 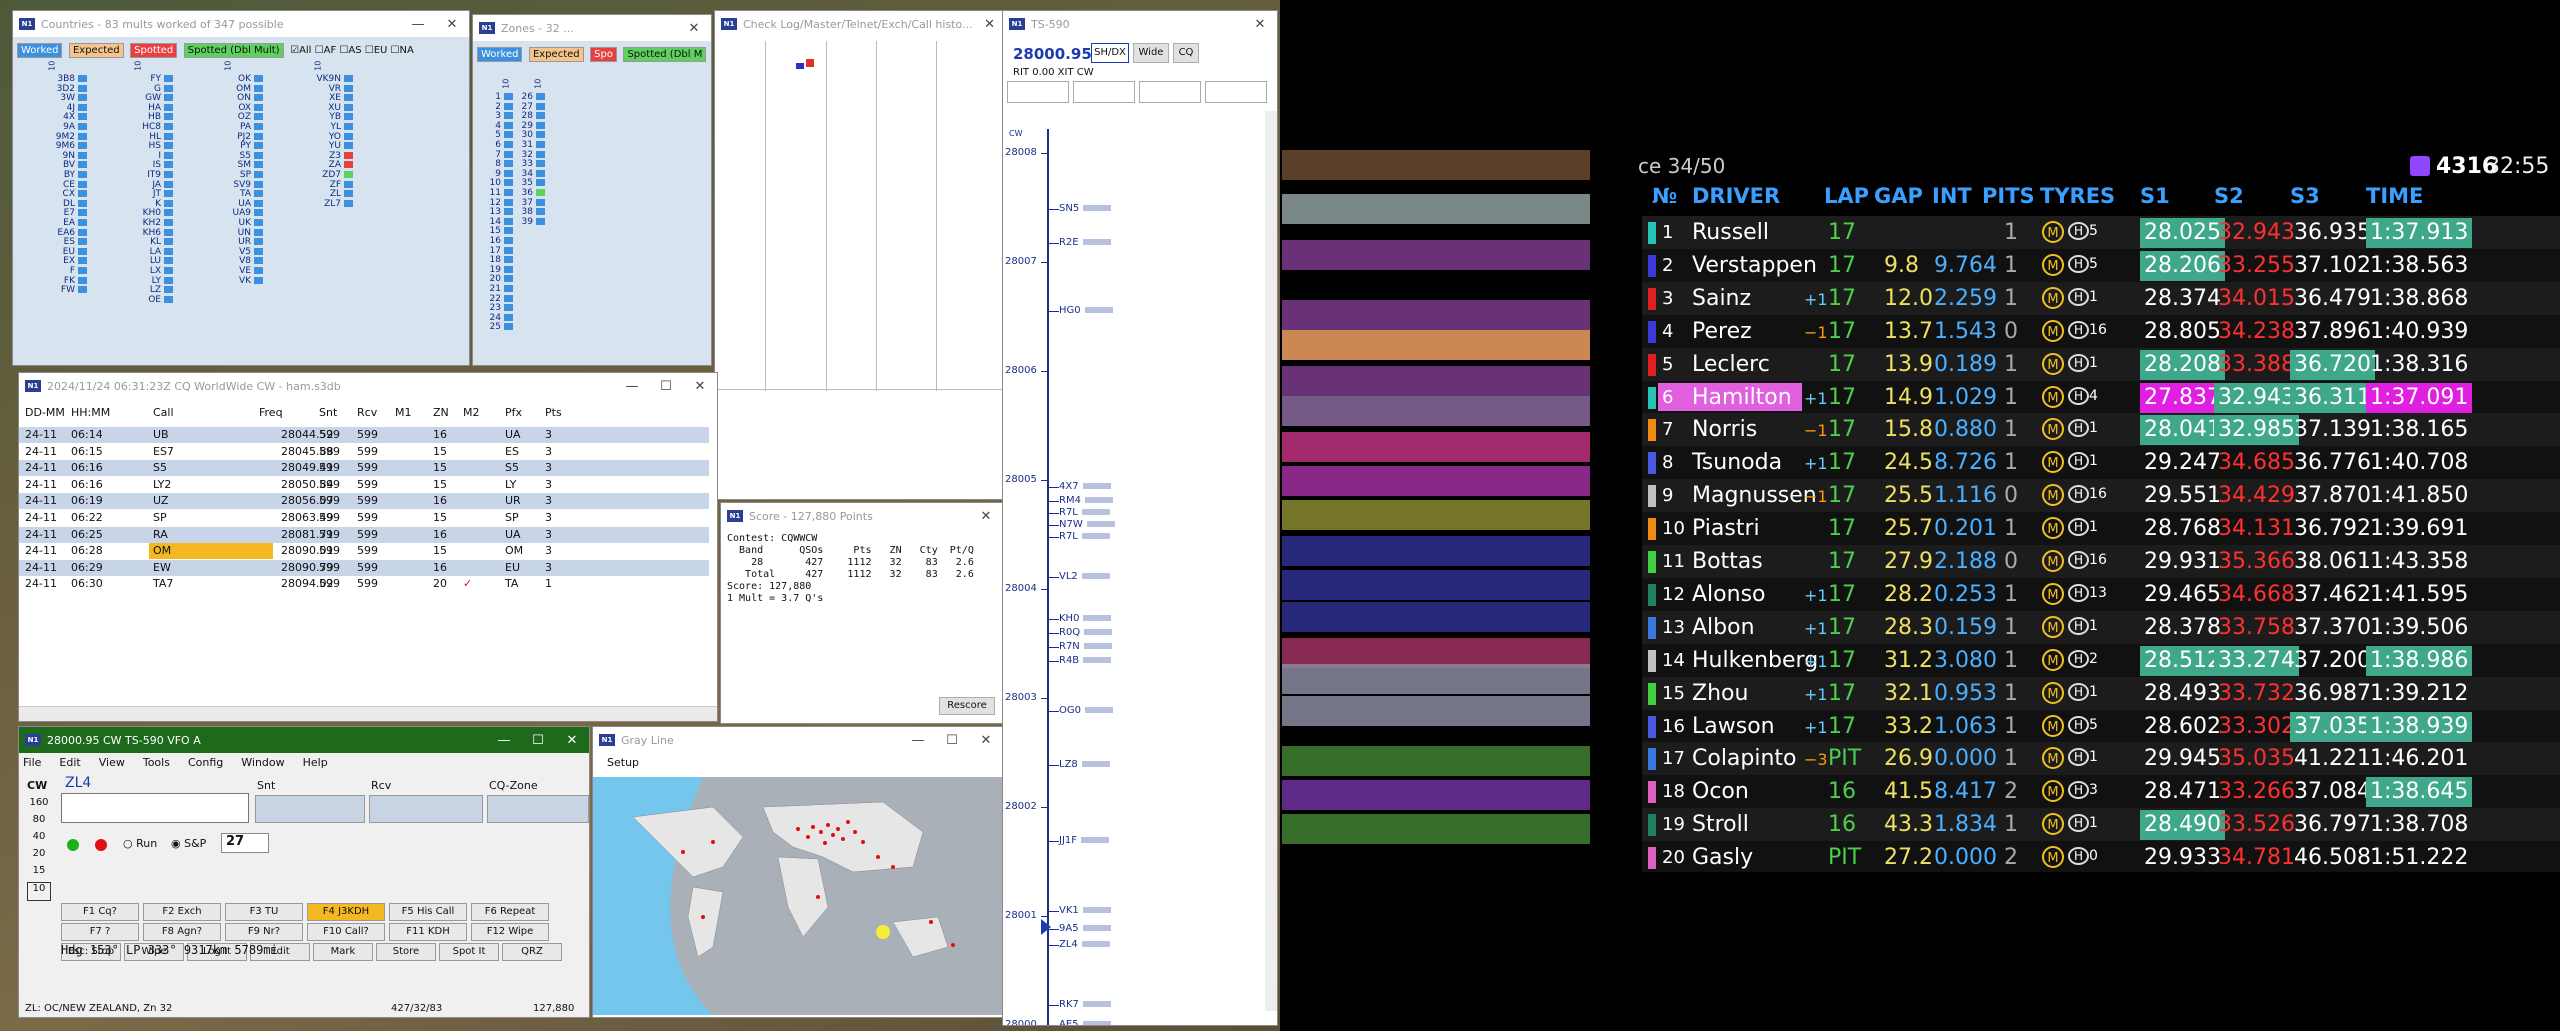 What do you see at coordinates (39, 822) in the screenshot?
I see `band-button: 80` at bounding box center [39, 822].